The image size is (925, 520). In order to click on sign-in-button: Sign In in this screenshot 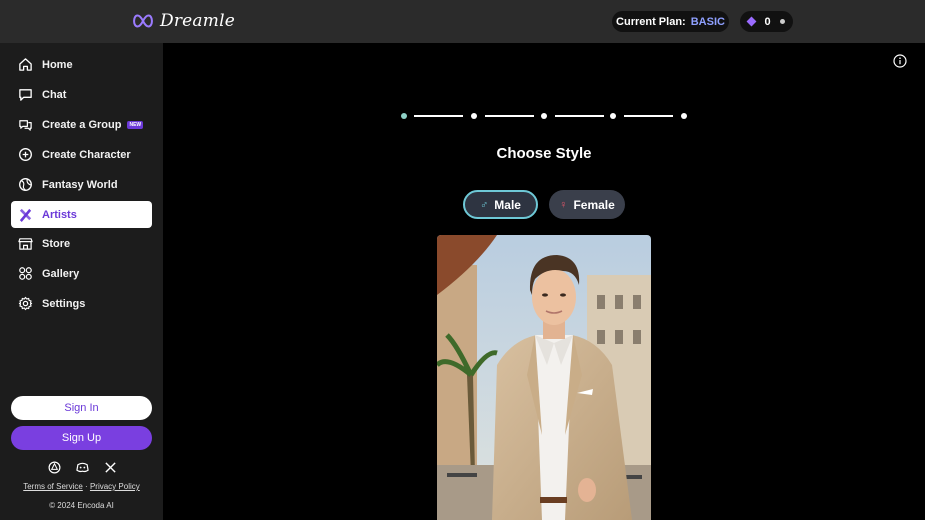, I will do `click(81, 408)`.